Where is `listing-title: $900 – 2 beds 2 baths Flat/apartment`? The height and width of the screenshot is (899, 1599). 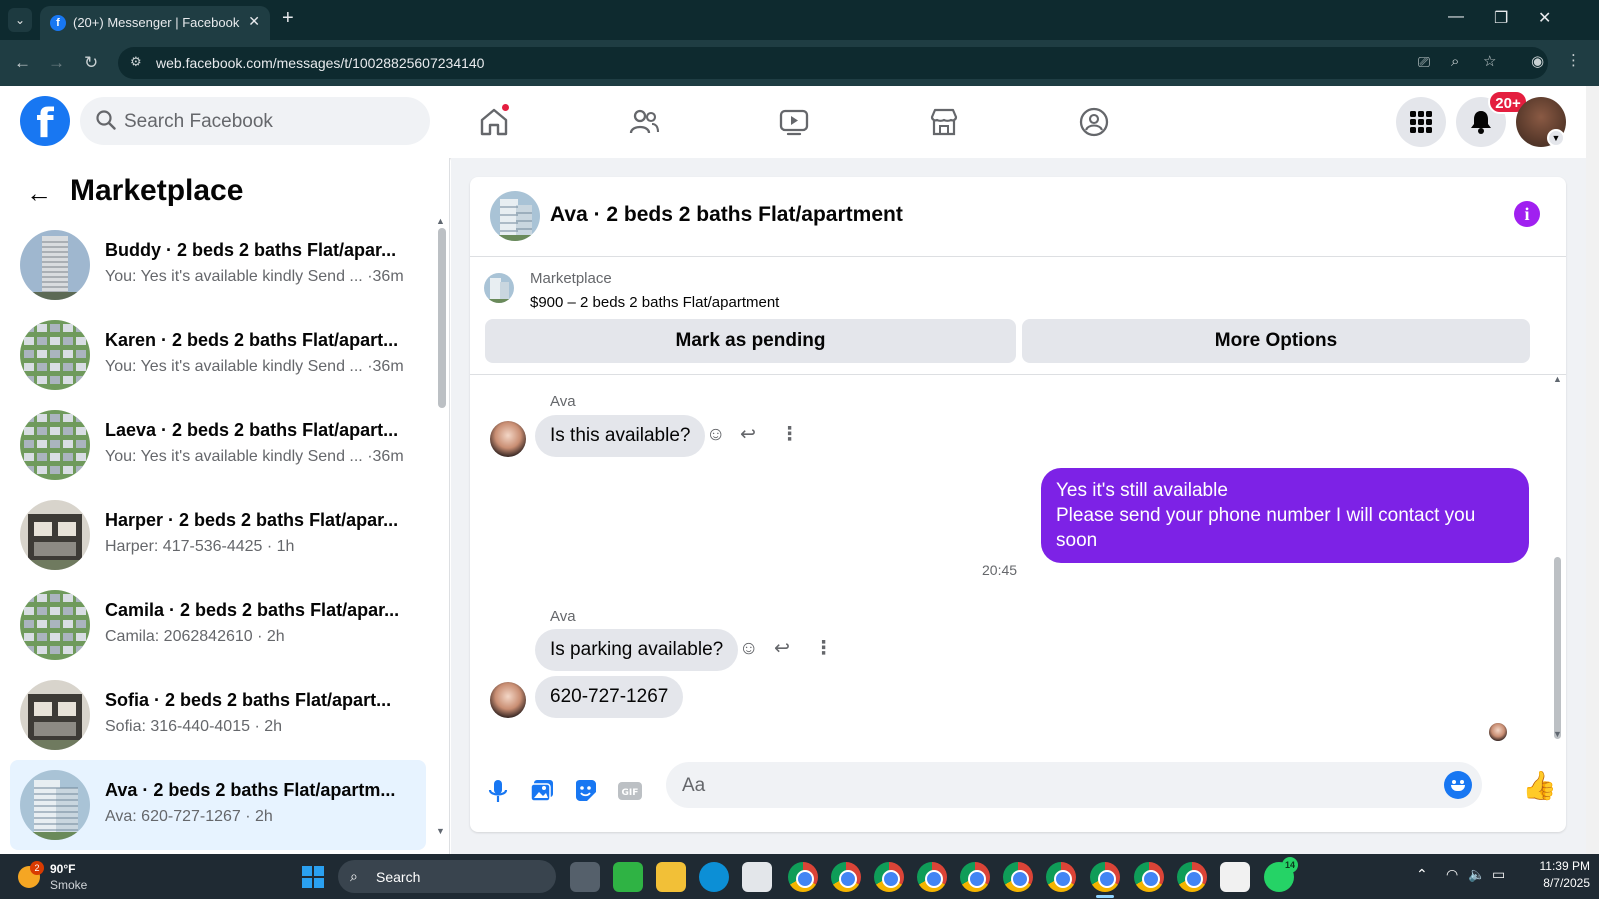 listing-title: $900 – 2 beds 2 baths Flat/apartment is located at coordinates (654, 302).